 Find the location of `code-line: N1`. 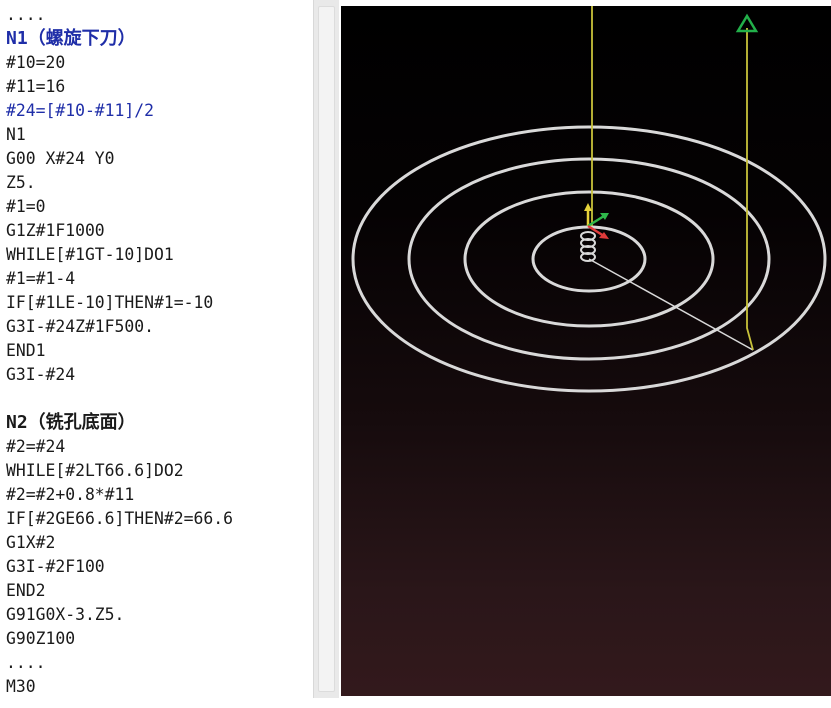

code-line: N1 is located at coordinates (16, 134).